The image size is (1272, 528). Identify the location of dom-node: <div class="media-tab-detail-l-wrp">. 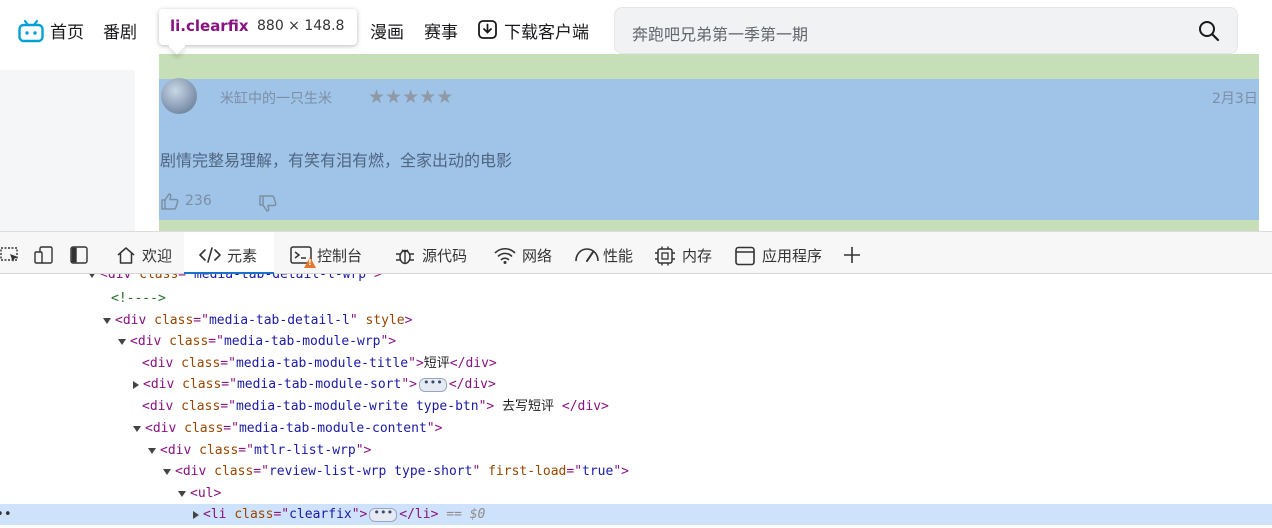
(636, 279).